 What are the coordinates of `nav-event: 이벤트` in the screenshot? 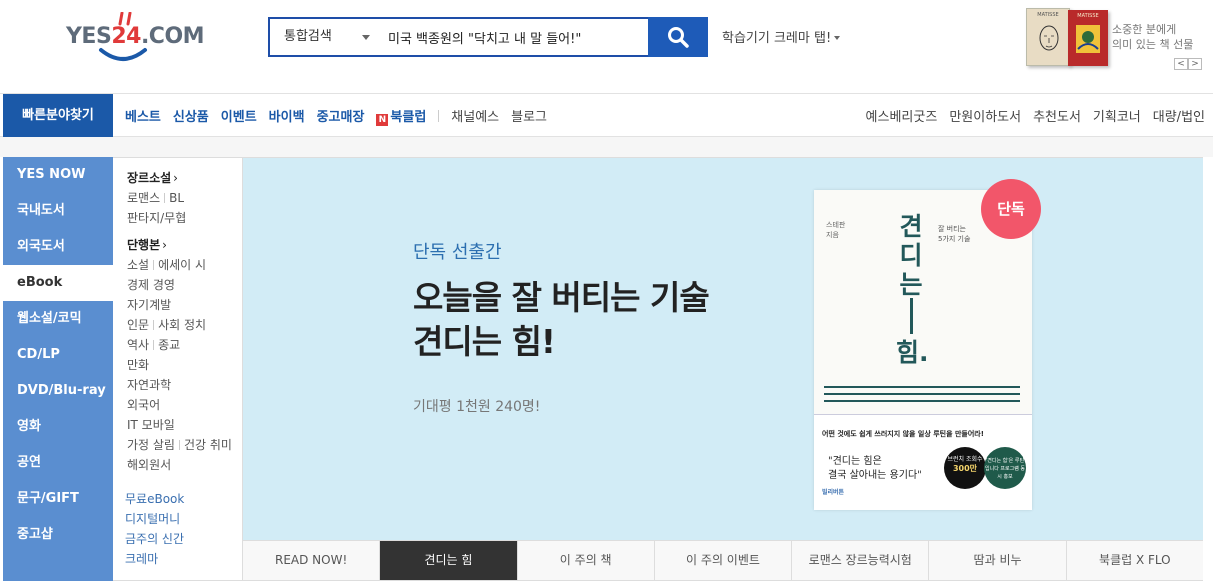 It's located at (239, 115).